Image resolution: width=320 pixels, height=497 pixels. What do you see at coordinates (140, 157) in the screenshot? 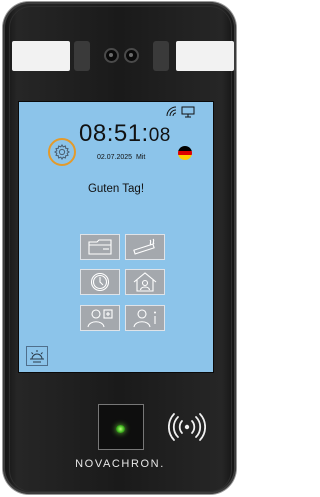
I see `weekday-value: Mit` at bounding box center [140, 157].